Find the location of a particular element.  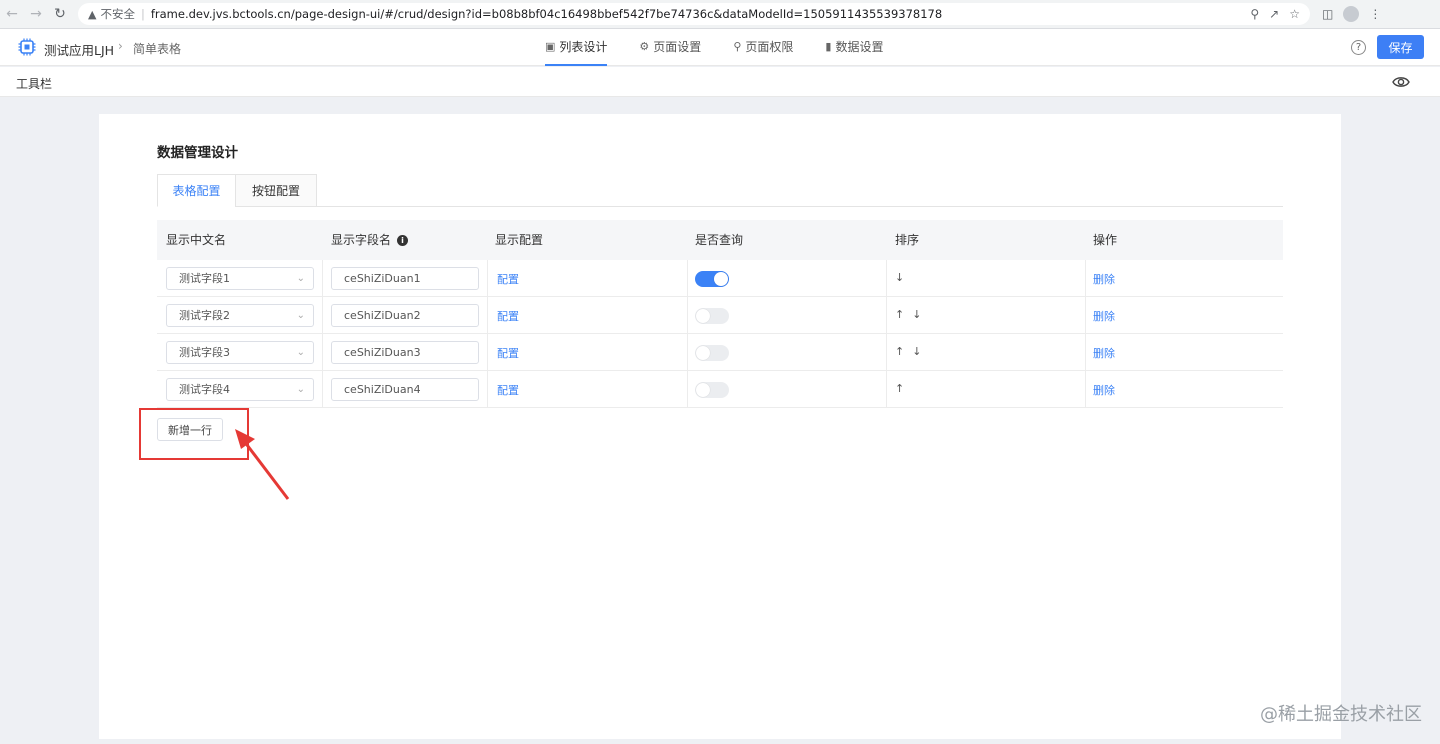

field-input: ceShiZiDuan1 is located at coordinates (405, 278).